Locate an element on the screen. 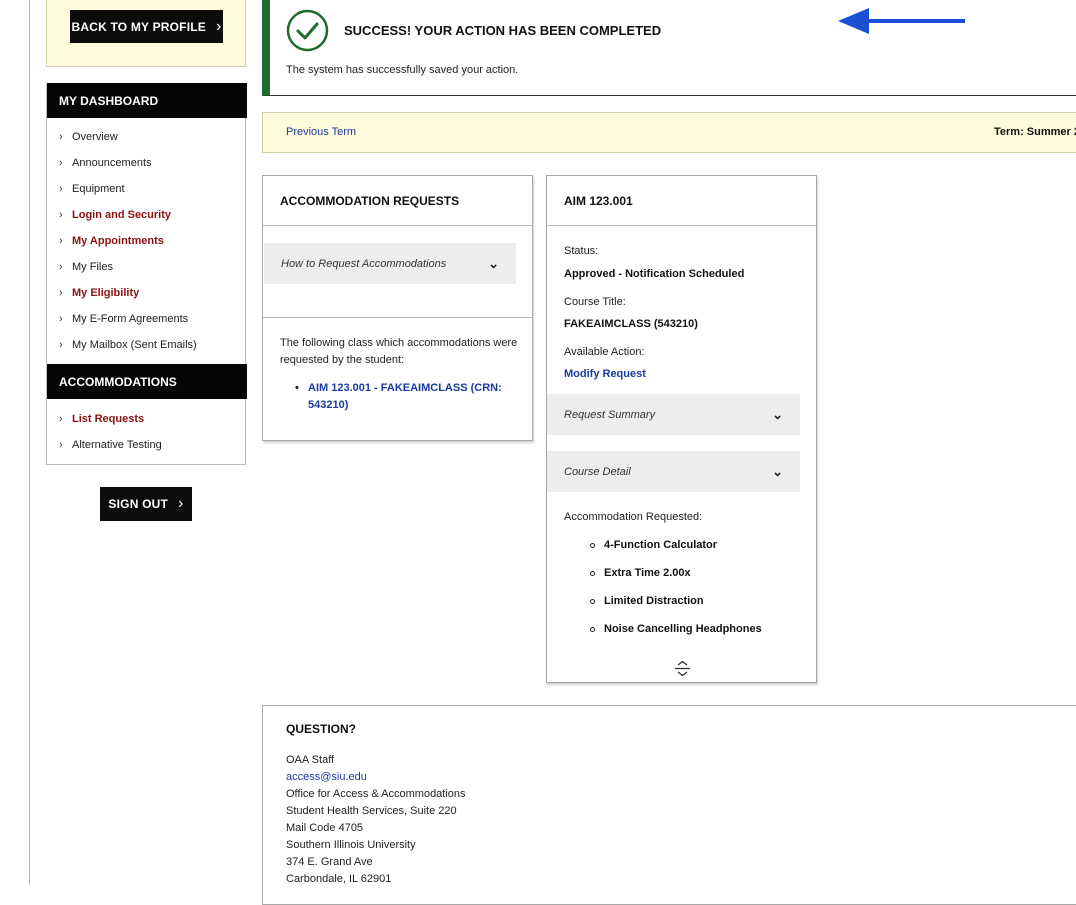 The height and width of the screenshot is (905, 1076). sidebar-item-label: Equipment is located at coordinates (98, 189).